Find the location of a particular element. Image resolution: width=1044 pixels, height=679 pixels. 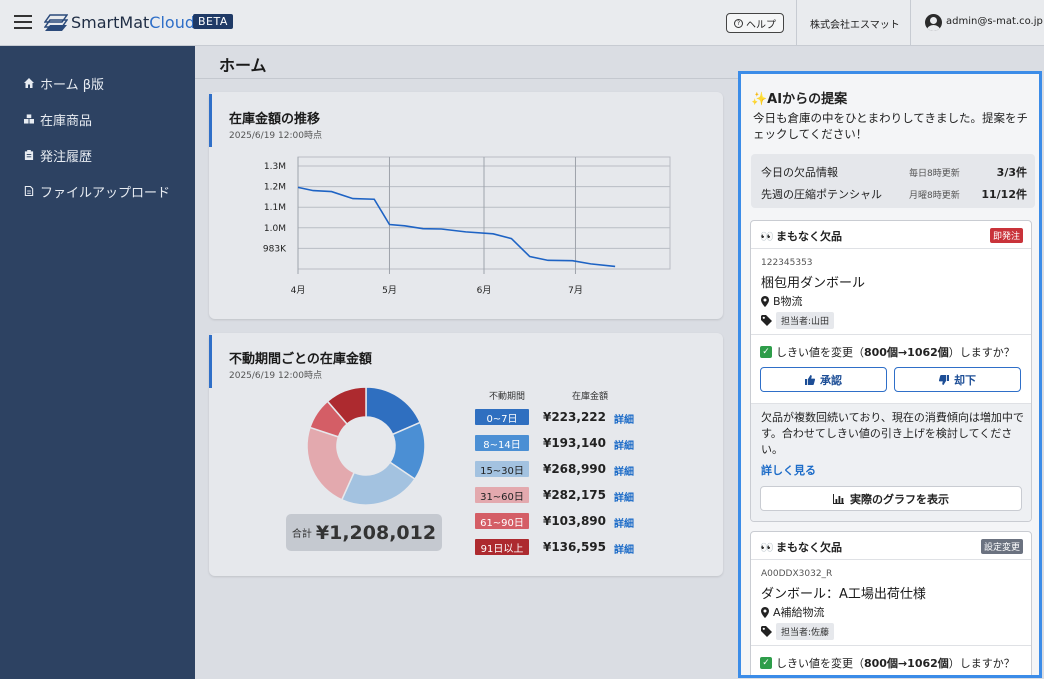

period-amount: ¥282,175 is located at coordinates (574, 495).